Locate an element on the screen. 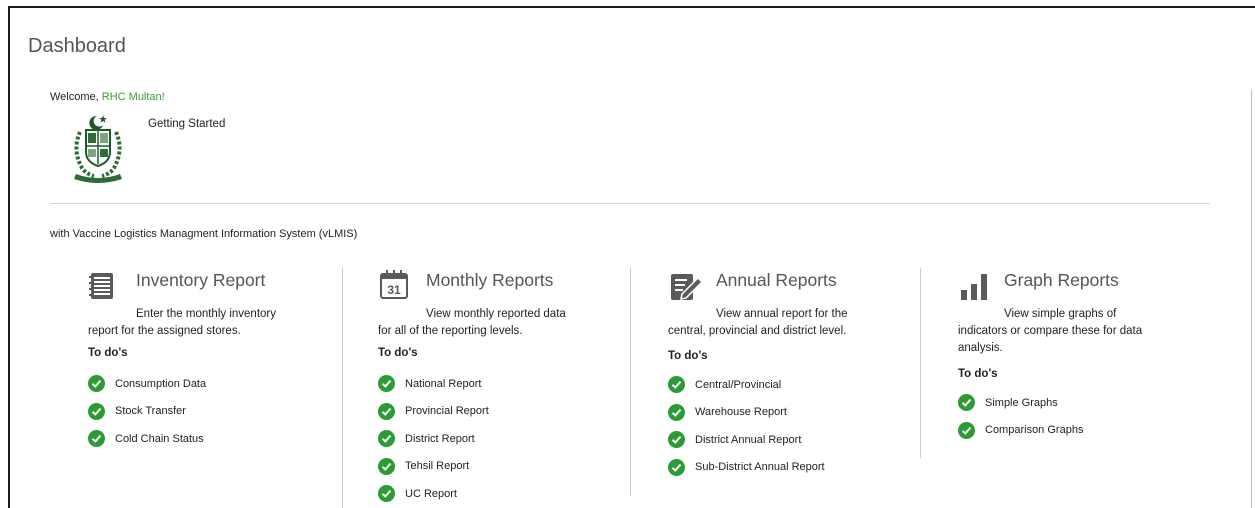 The height and width of the screenshot is (508, 1255). todo-list: Simple Graphs Comparison Graphs is located at coordinates (1020, 416).